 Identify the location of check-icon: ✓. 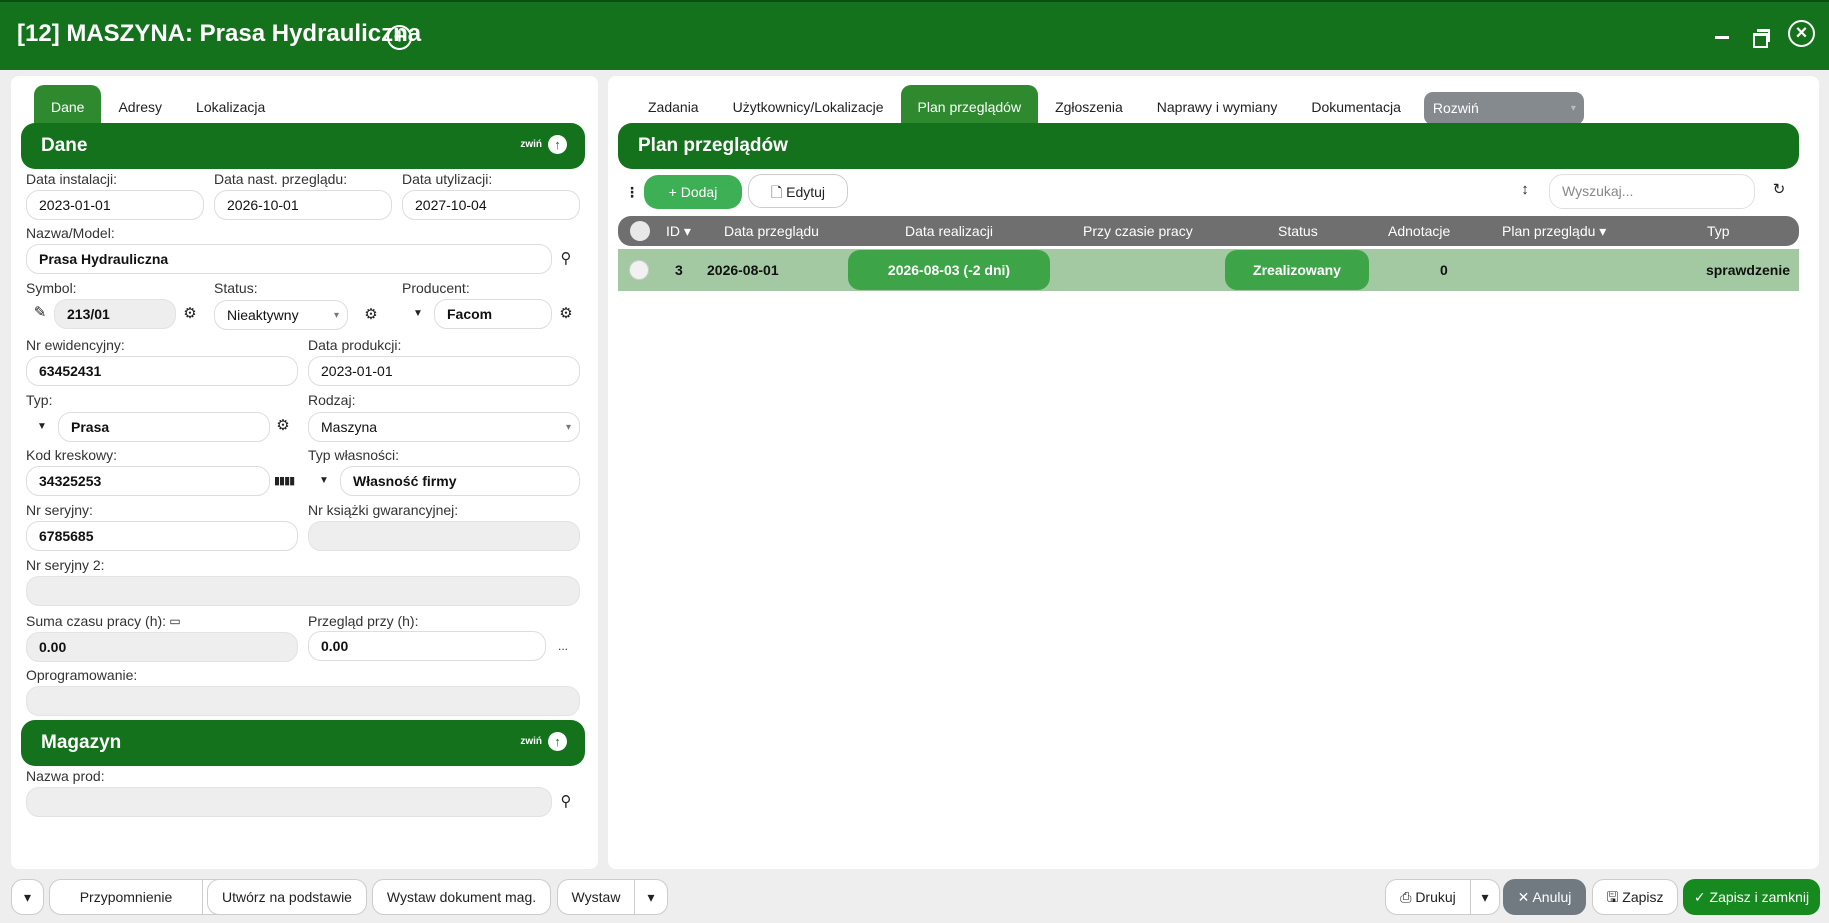
(1699, 897).